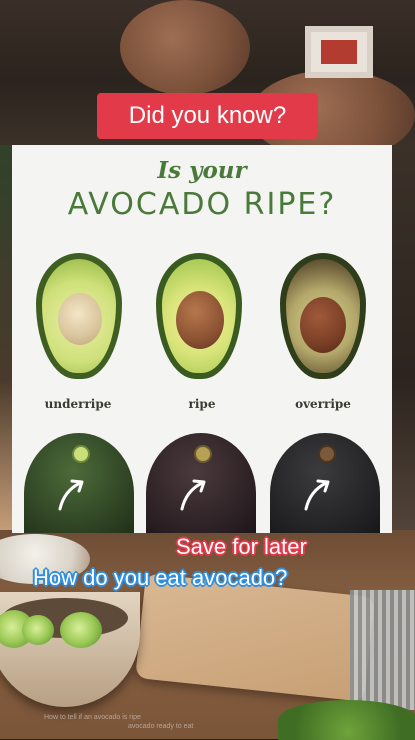 This screenshot has height=740, width=415. I want to click on overripe-avocado-whole, so click(325, 483).